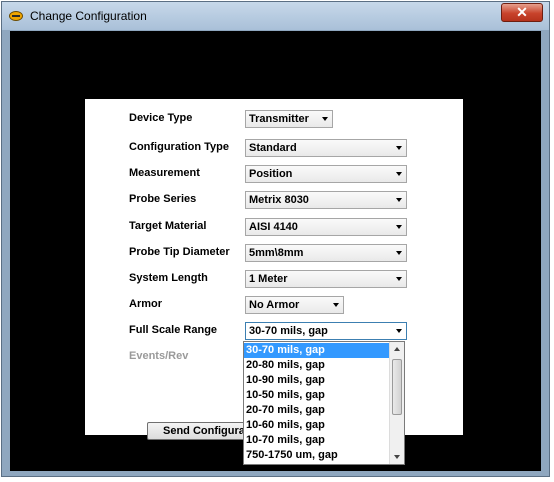 The height and width of the screenshot is (482, 554). Describe the element at coordinates (288, 331) in the screenshot. I see `full-scale-range-value: 30-70 mils, gap` at that location.